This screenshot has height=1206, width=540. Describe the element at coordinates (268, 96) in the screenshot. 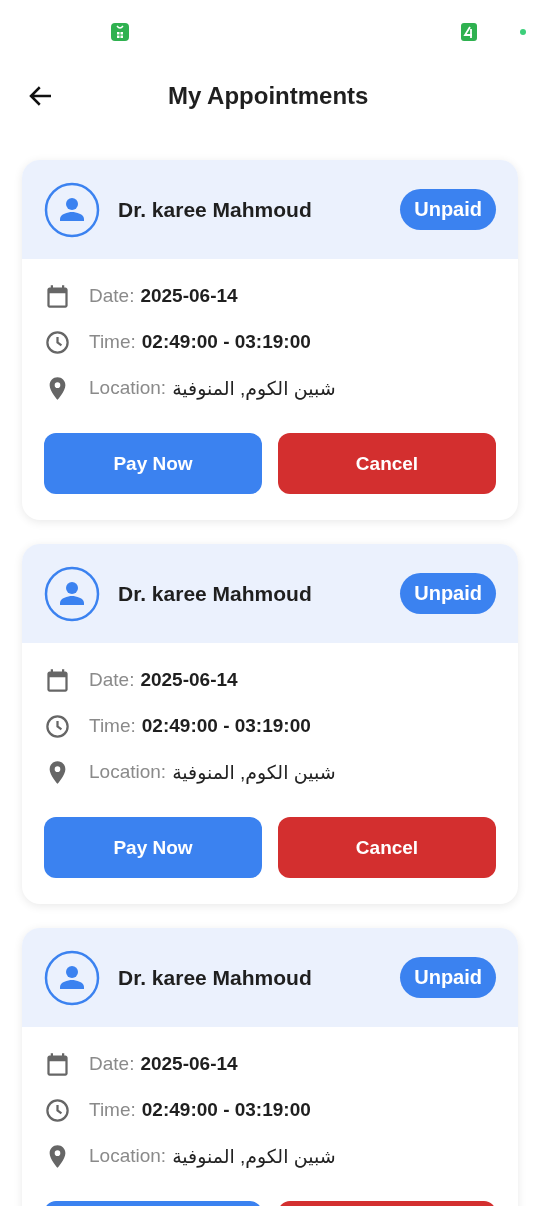

I see `page-title: My Appointments` at that location.